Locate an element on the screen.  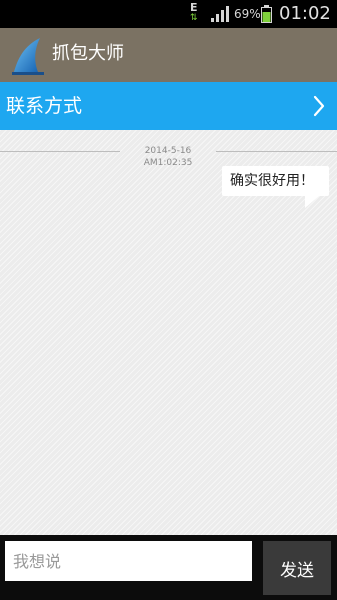
contact-info-row: 联系方式 is located at coordinates (168, 106).